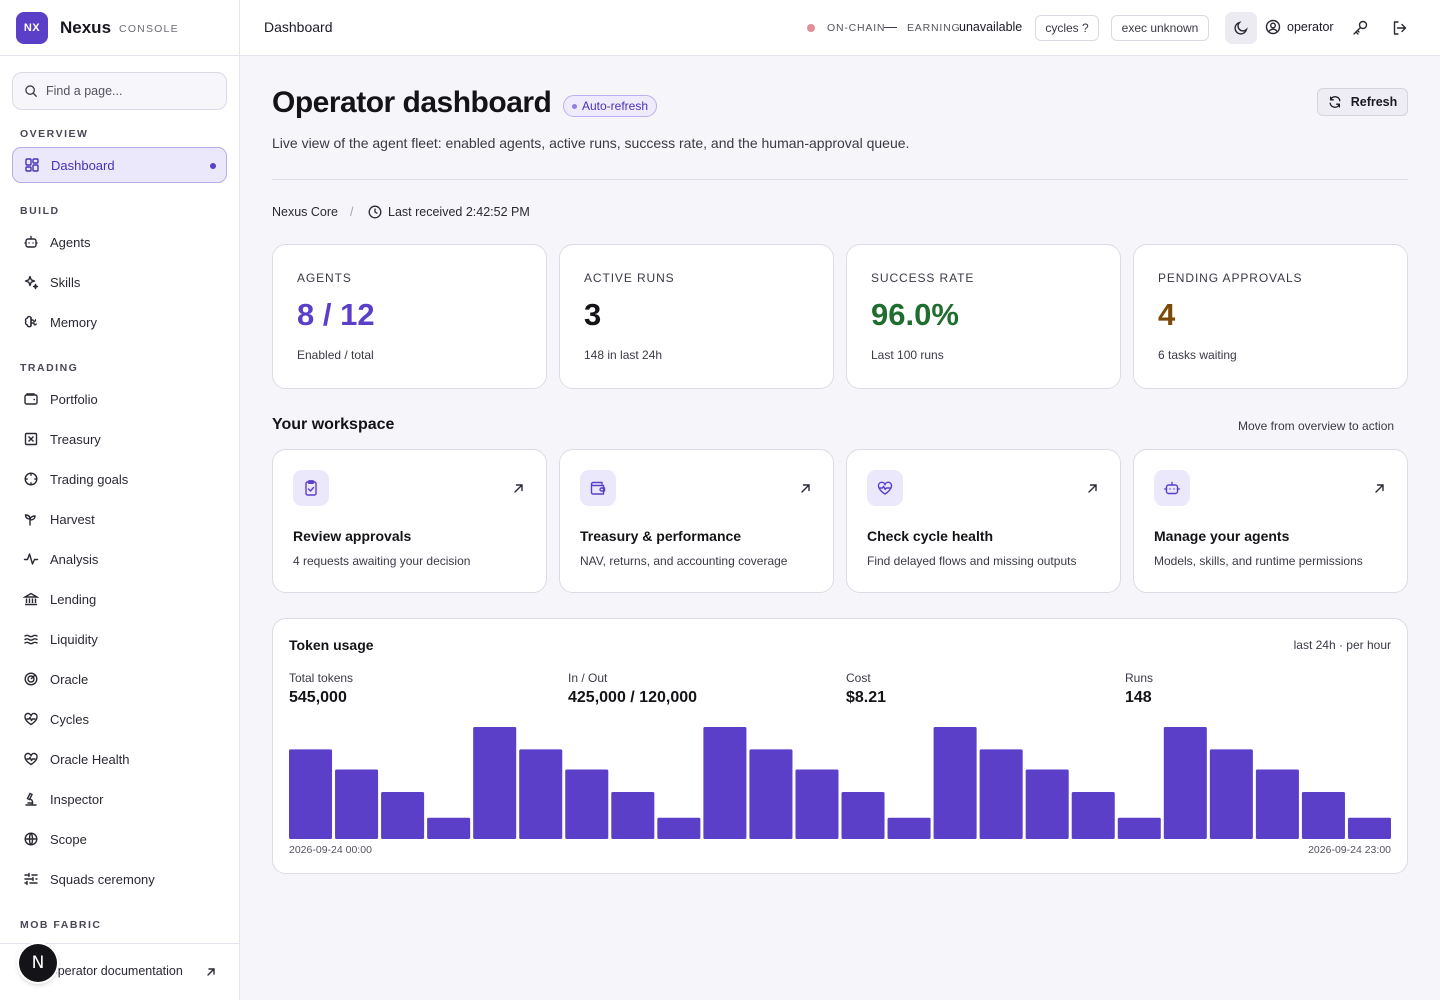 The height and width of the screenshot is (1000, 1440). I want to click on kpi-value: 3, so click(593, 314).